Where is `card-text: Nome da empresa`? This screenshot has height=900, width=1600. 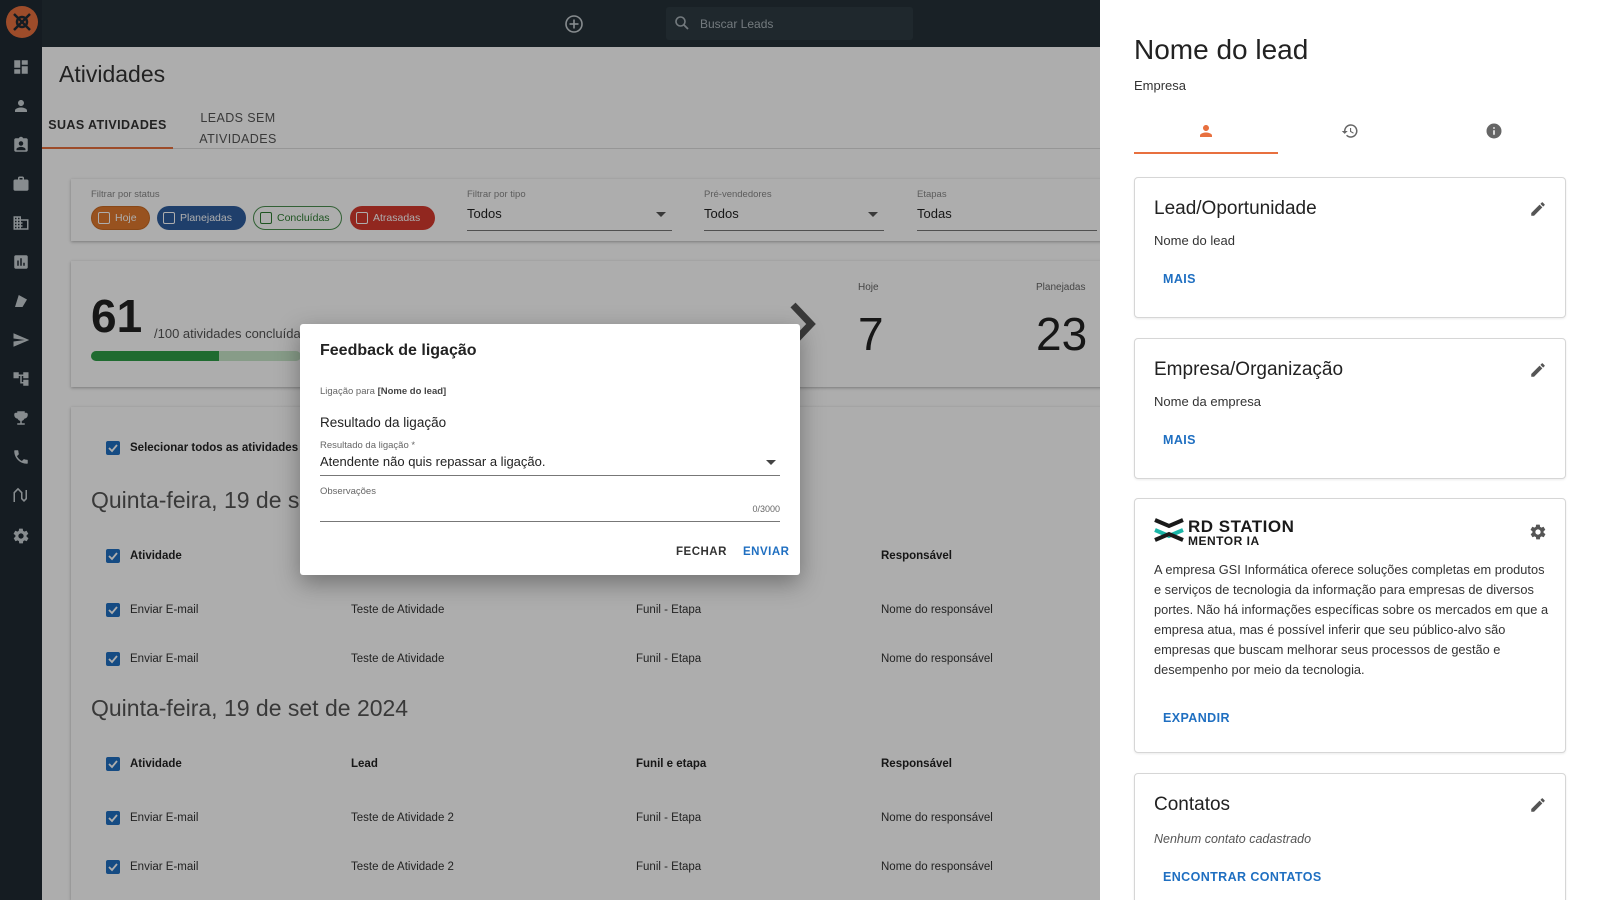
card-text: Nome da empresa is located at coordinates (1207, 401).